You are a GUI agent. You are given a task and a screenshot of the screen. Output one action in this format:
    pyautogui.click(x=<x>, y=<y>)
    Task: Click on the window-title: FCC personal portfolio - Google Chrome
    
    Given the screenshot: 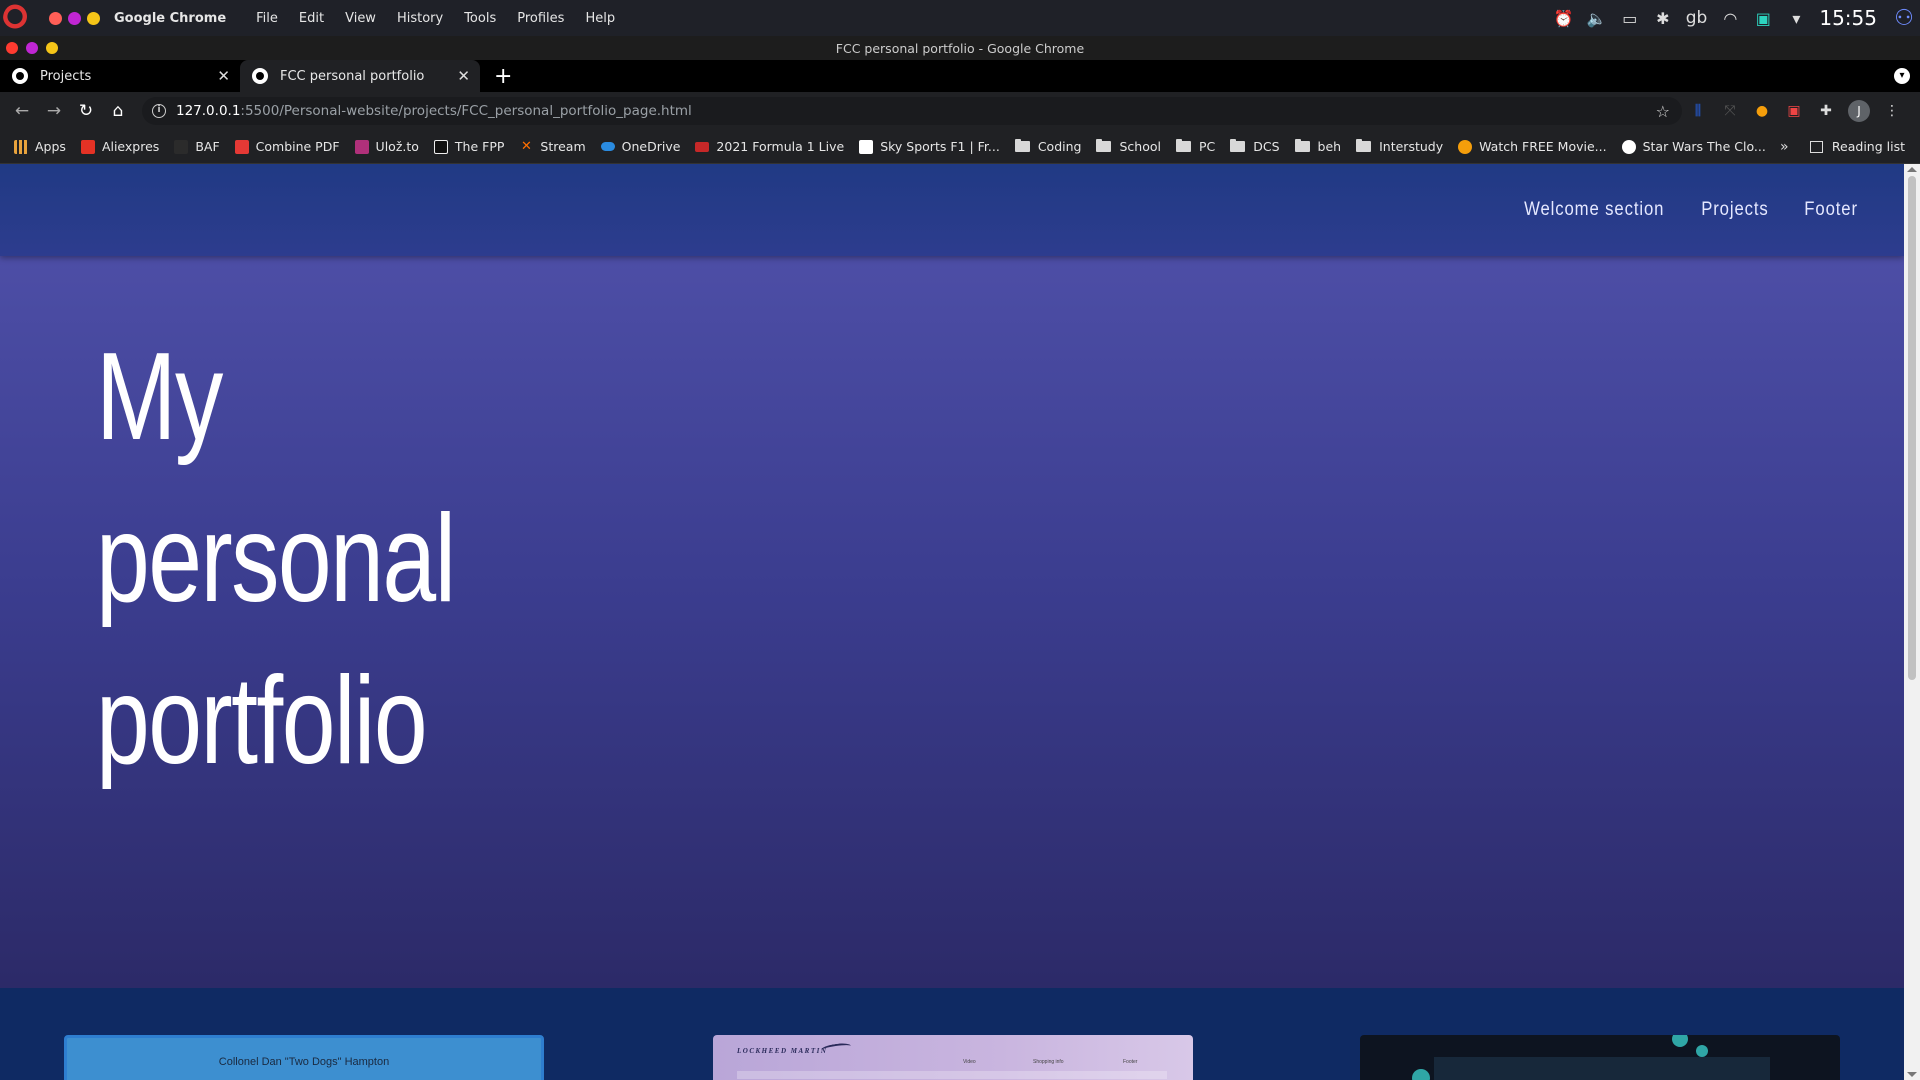 What is the action you would take?
    pyautogui.click(x=960, y=48)
    